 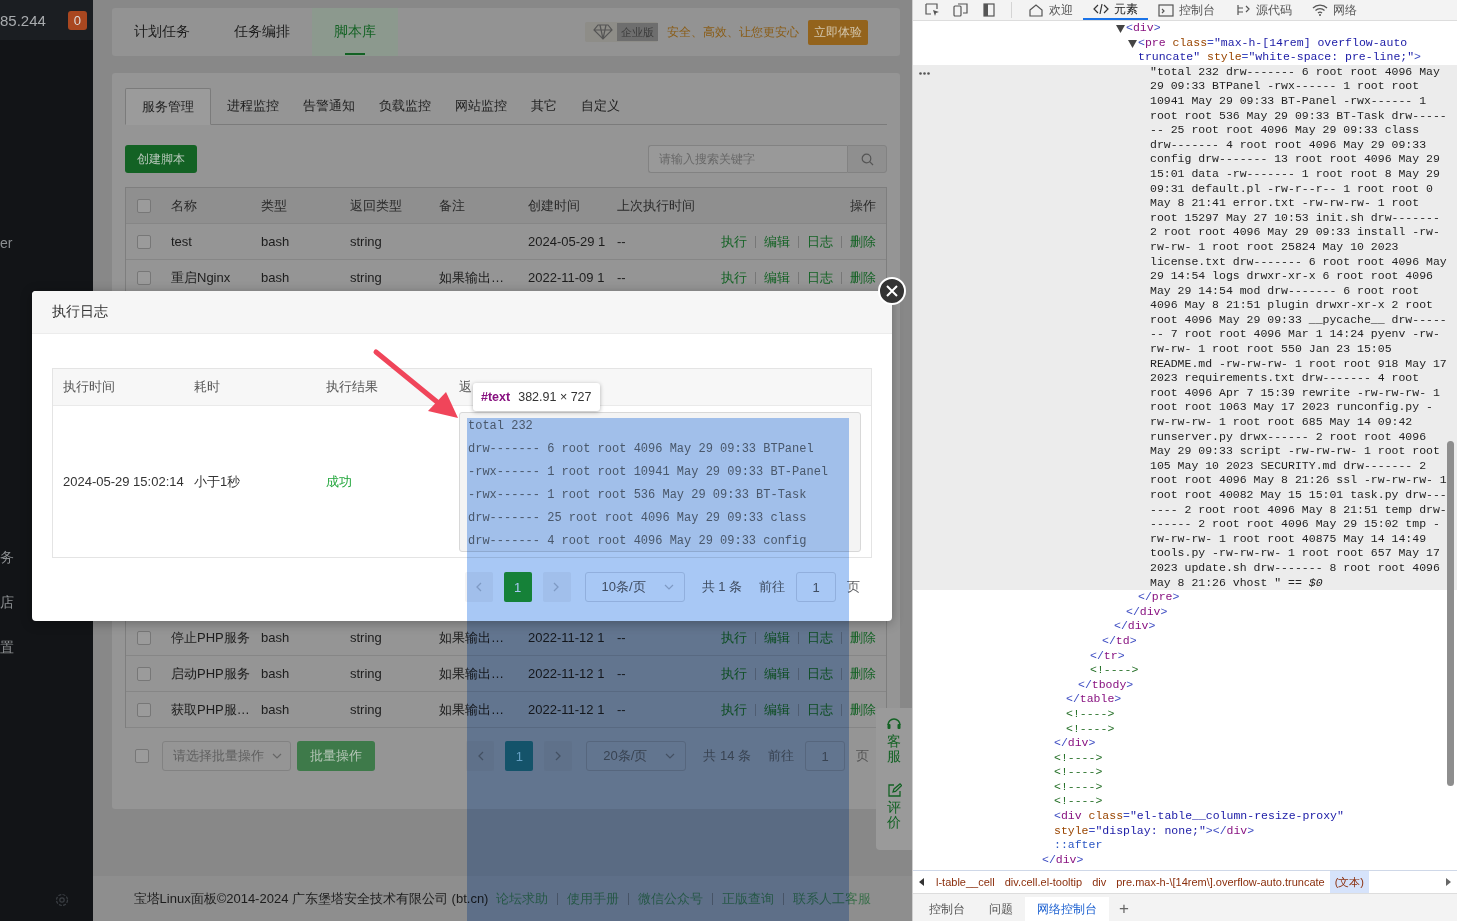 What do you see at coordinates (965, 882) in the screenshot?
I see `breadcrumb-item: l-table__cell` at bounding box center [965, 882].